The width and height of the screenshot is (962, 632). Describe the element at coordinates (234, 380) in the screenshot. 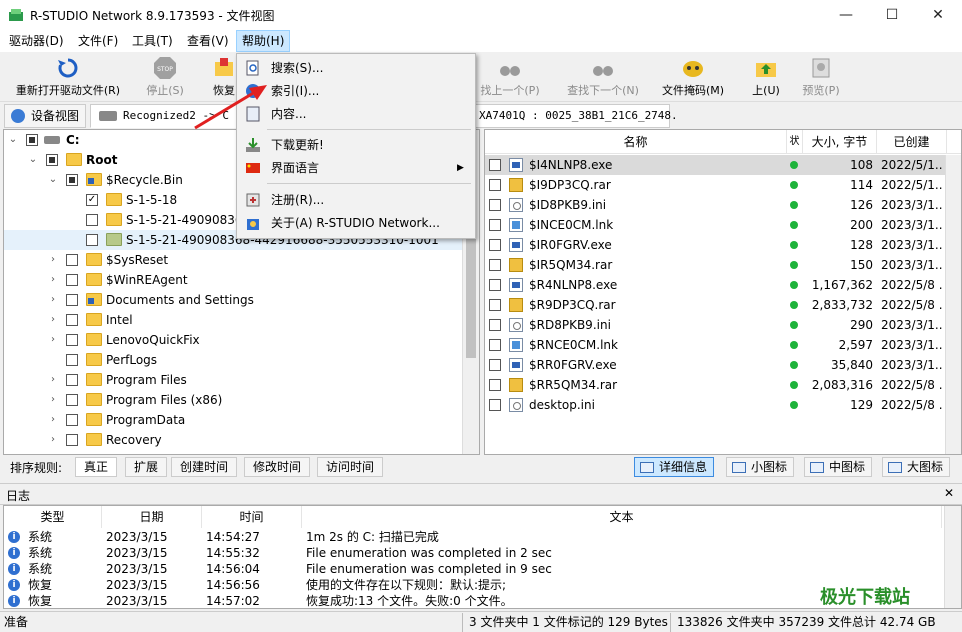

I see `tree-row: › Program Files` at that location.